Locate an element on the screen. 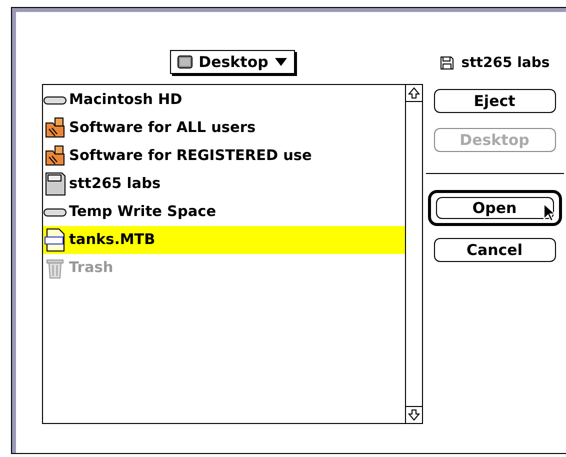 Image resolution: width=566 pixels, height=457 pixels. file-item: tanks.MTB is located at coordinates (224, 240).